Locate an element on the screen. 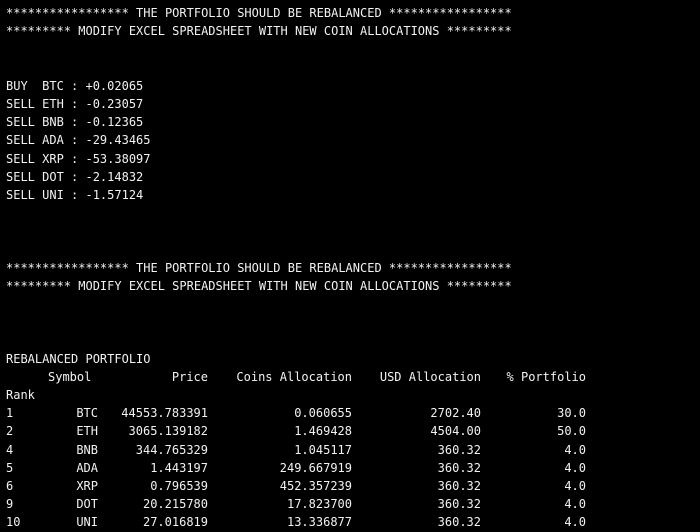 The height and width of the screenshot is (532, 700). symbol-cell: ETH is located at coordinates (87, 431).